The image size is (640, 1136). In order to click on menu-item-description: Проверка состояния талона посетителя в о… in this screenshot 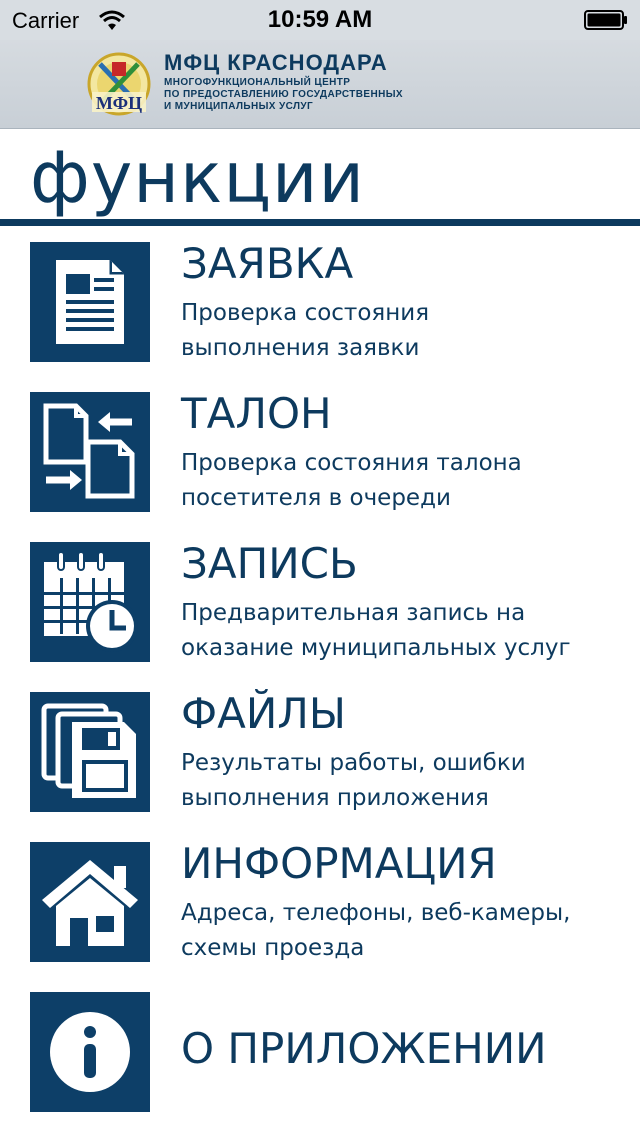, I will do `click(406, 481)`.